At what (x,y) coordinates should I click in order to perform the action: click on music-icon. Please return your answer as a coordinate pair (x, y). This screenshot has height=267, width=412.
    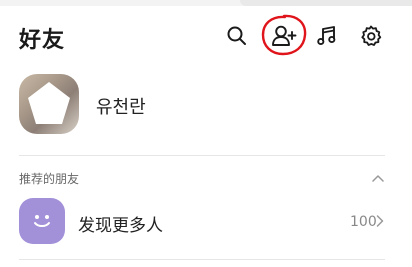
    Looking at the image, I should click on (326, 36).